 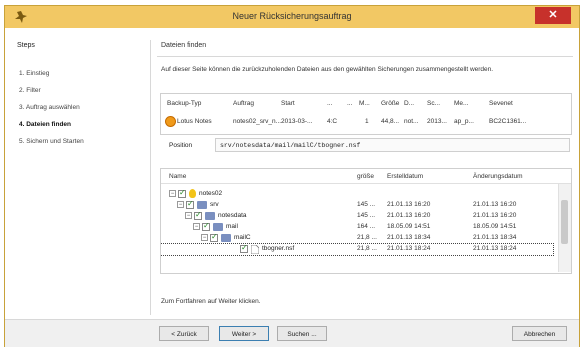 I want to click on header-divider, so click(x=365, y=56).